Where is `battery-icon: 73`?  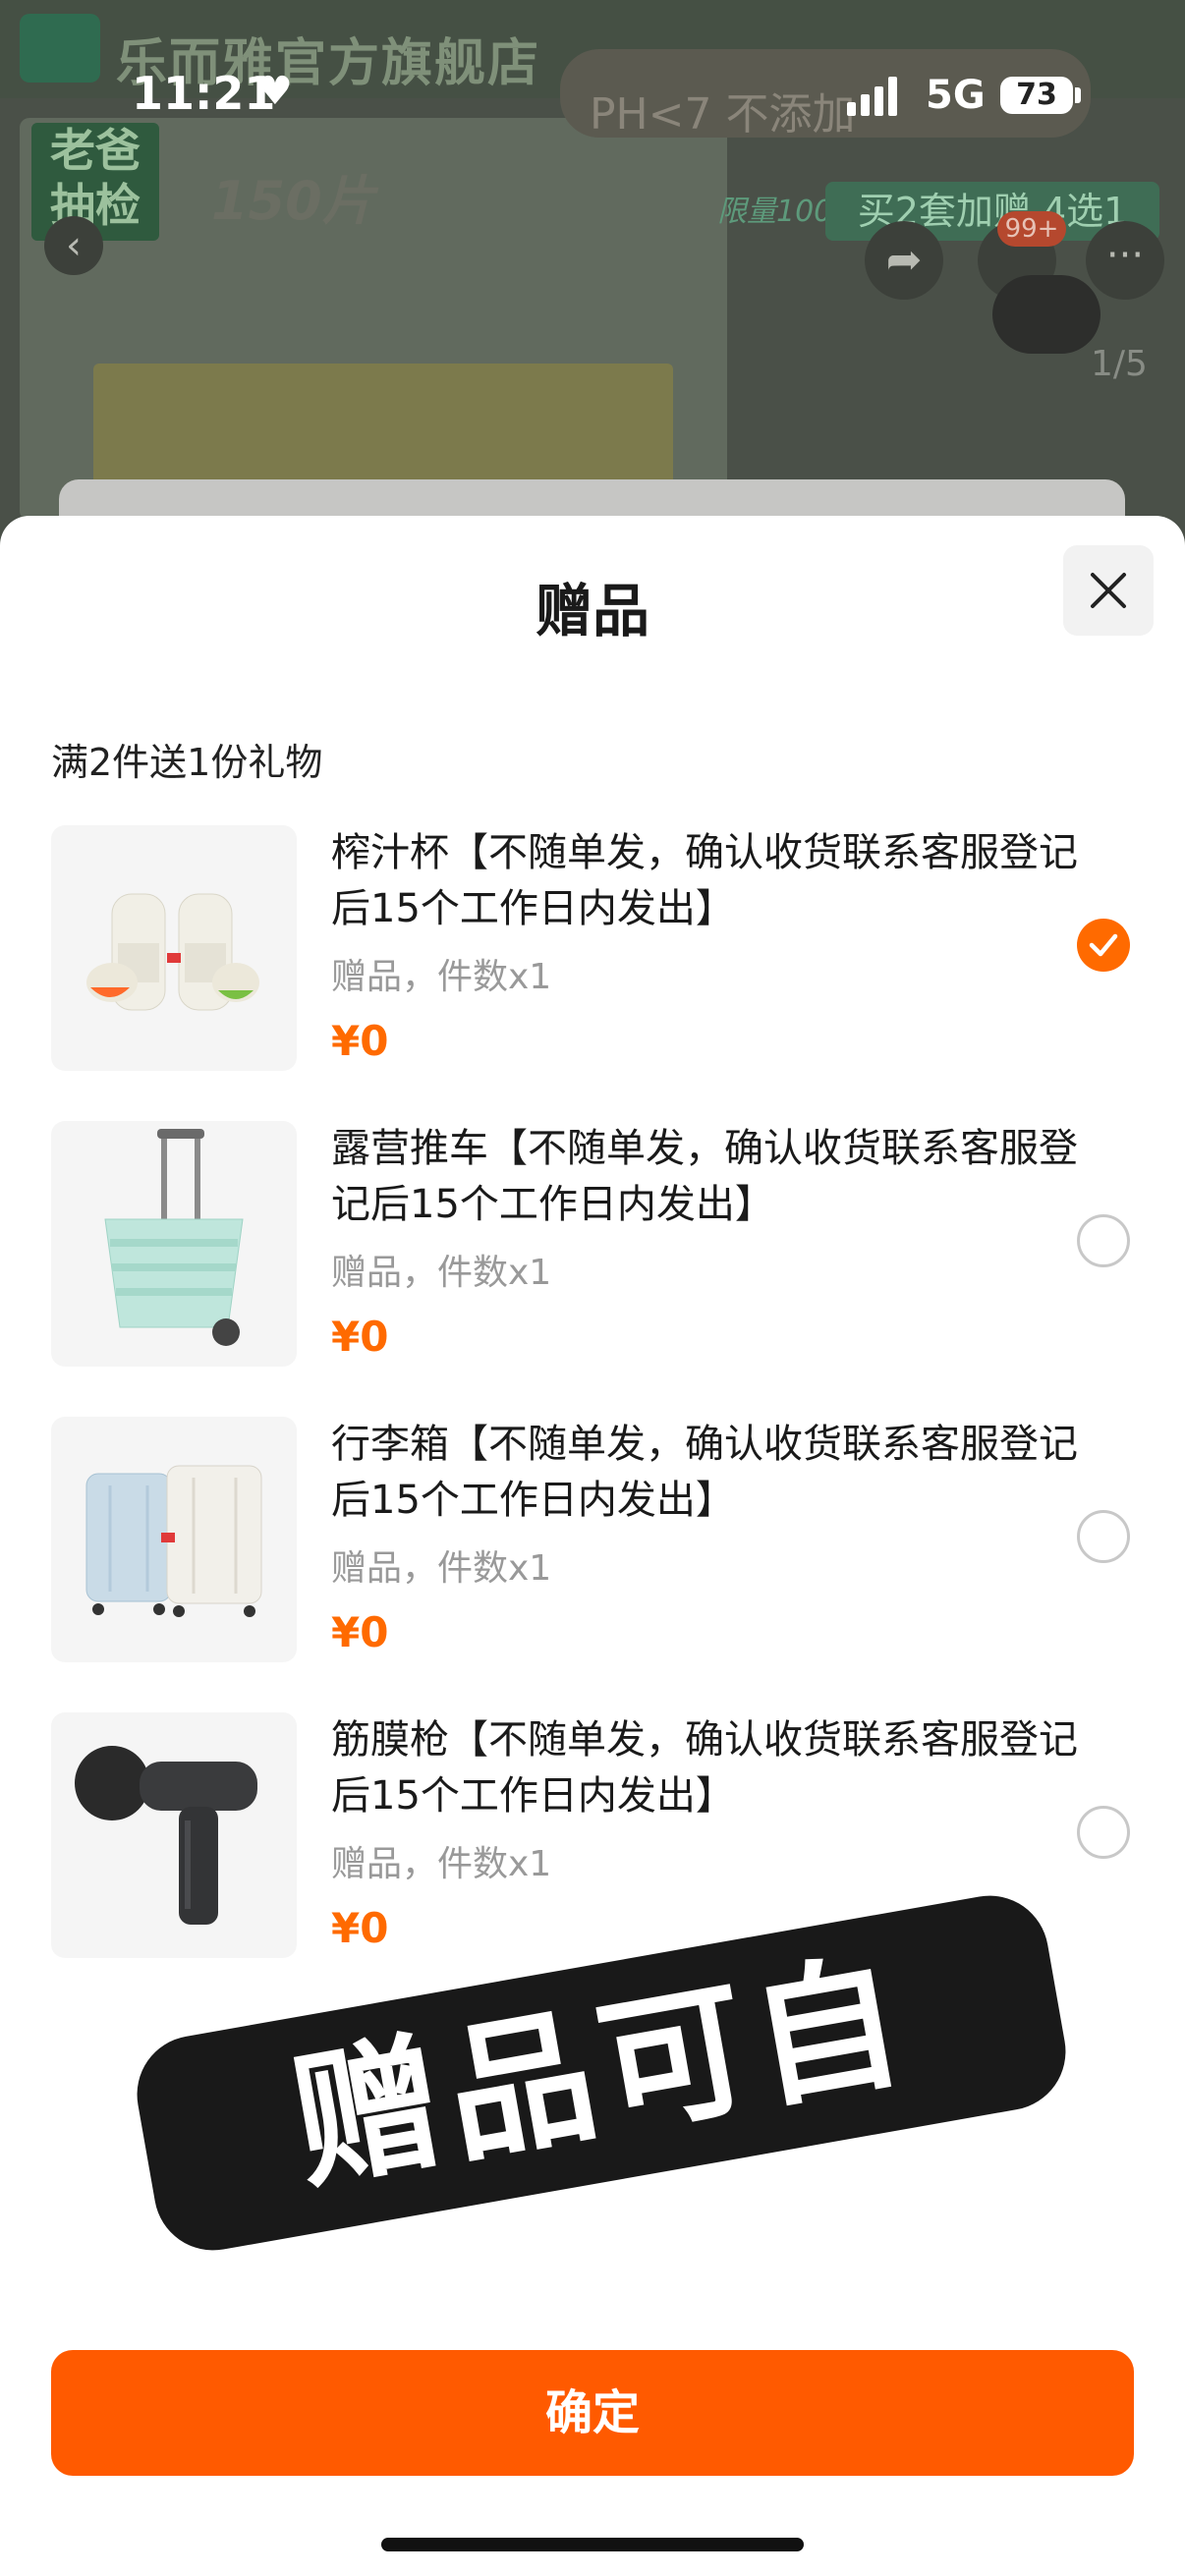 battery-icon: 73 is located at coordinates (1037, 95).